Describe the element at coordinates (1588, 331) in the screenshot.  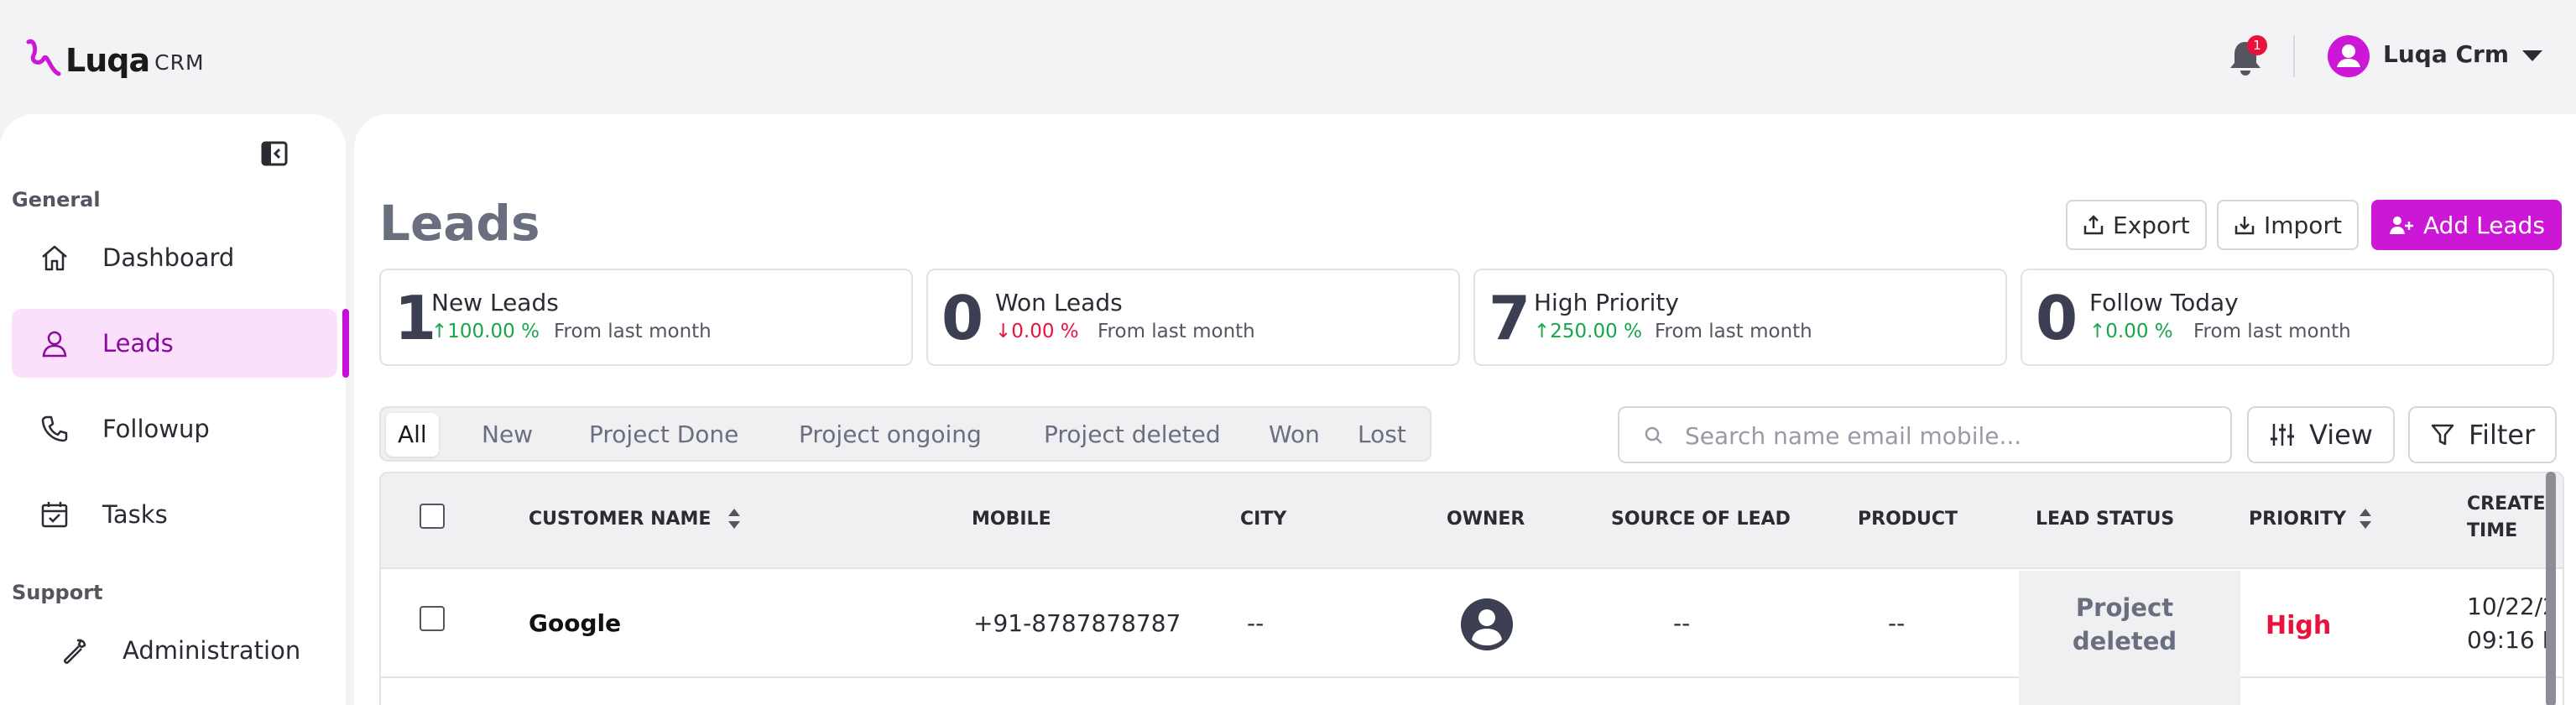
I see `stat-change: ↑250.00 %` at that location.